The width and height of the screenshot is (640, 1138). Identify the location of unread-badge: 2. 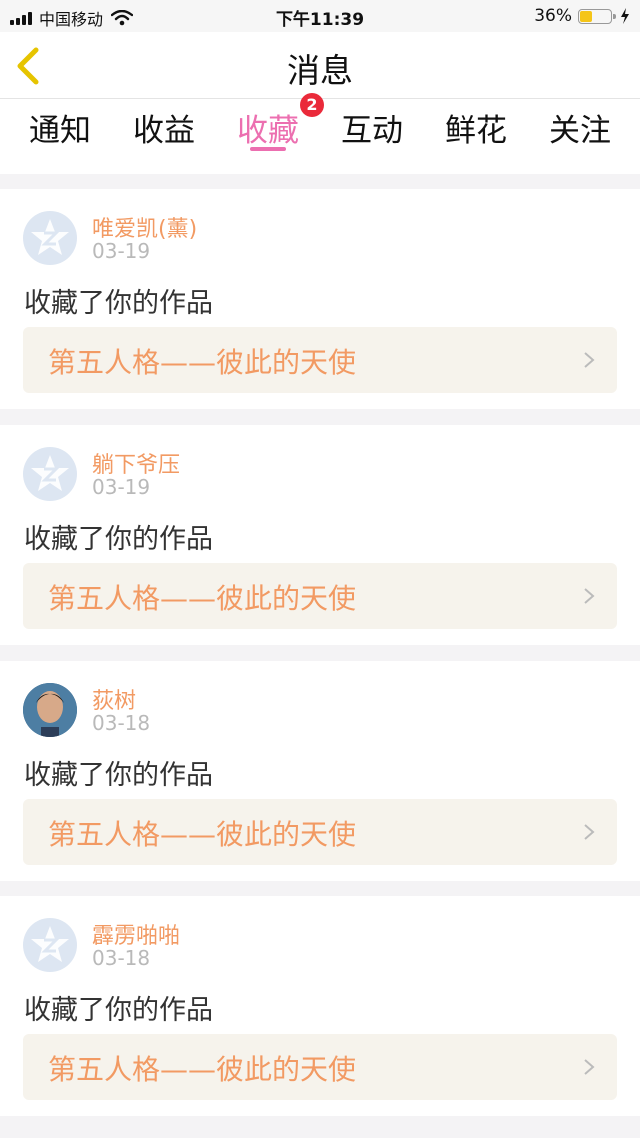
(312, 105).